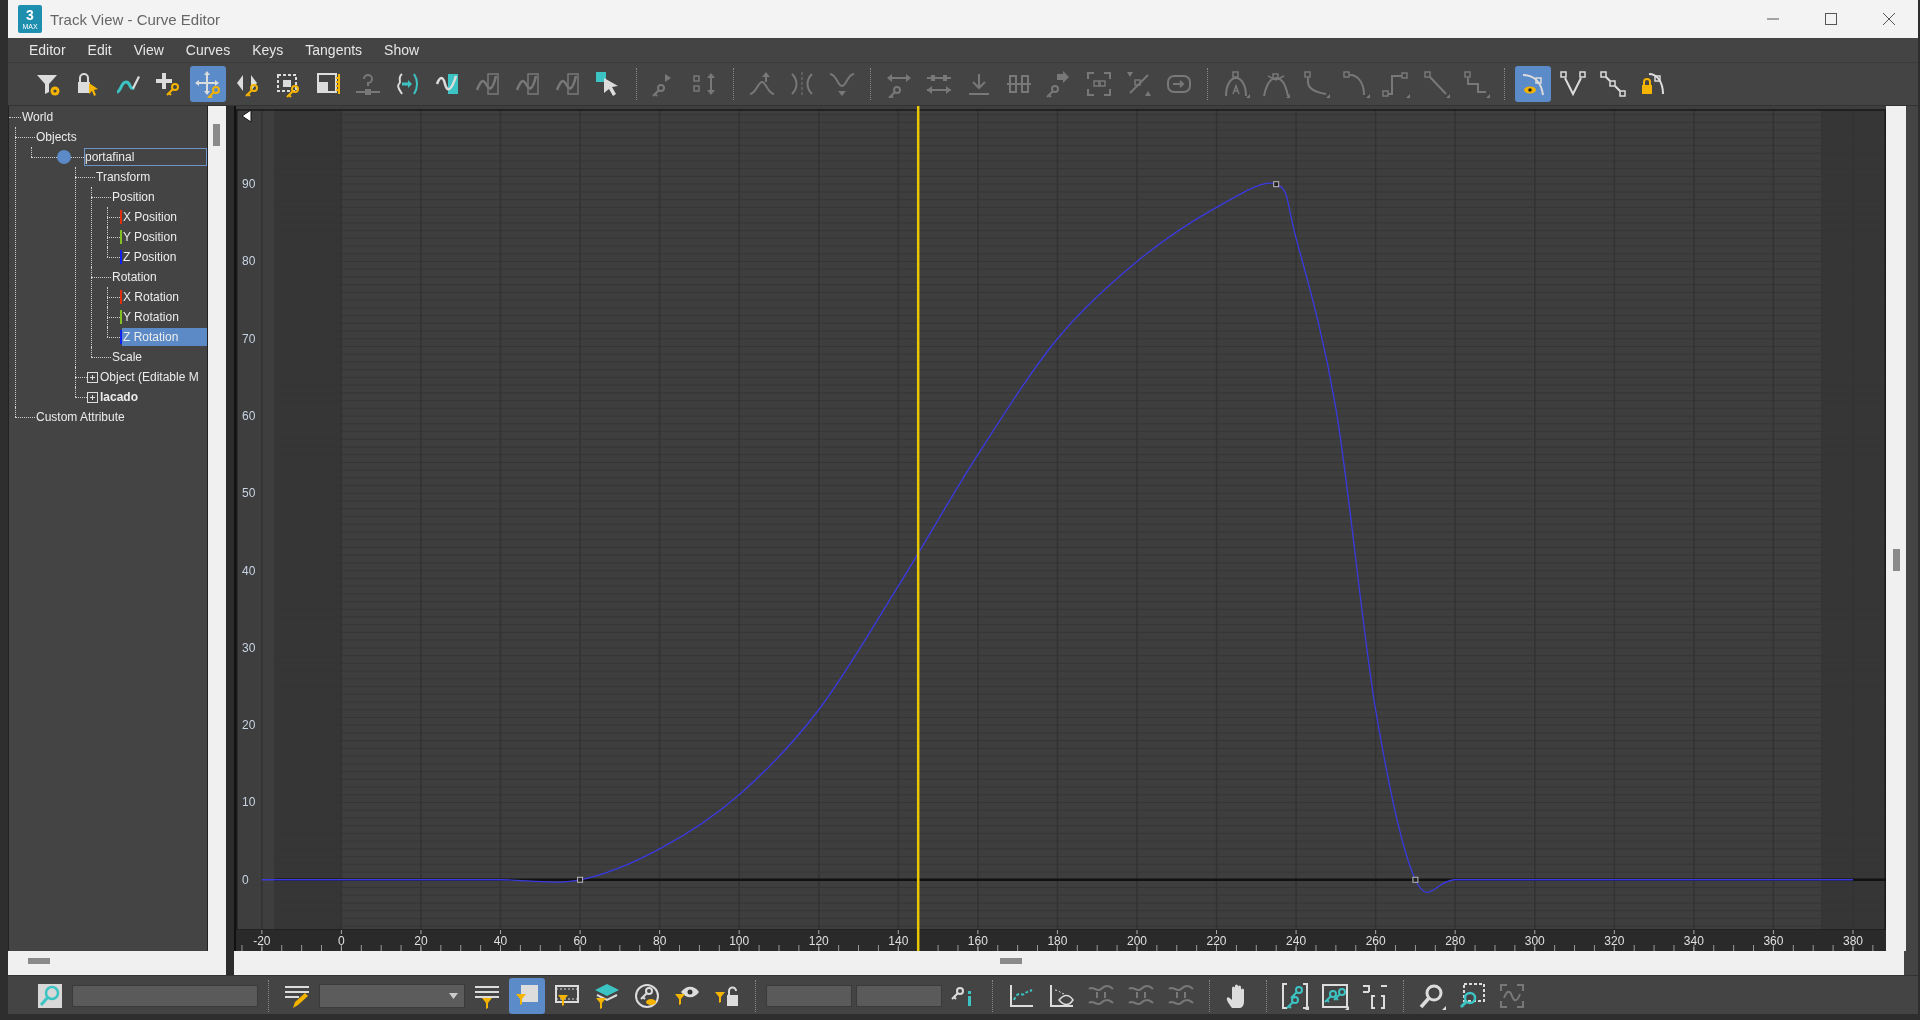 This screenshot has width=1920, height=1020. I want to click on menu-item: Tangents, so click(334, 50).